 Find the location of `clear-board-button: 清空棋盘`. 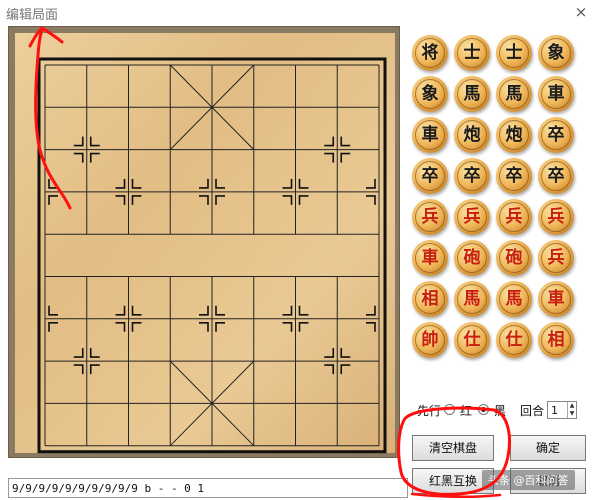

clear-board-button: 清空棋盘 is located at coordinates (453, 448).